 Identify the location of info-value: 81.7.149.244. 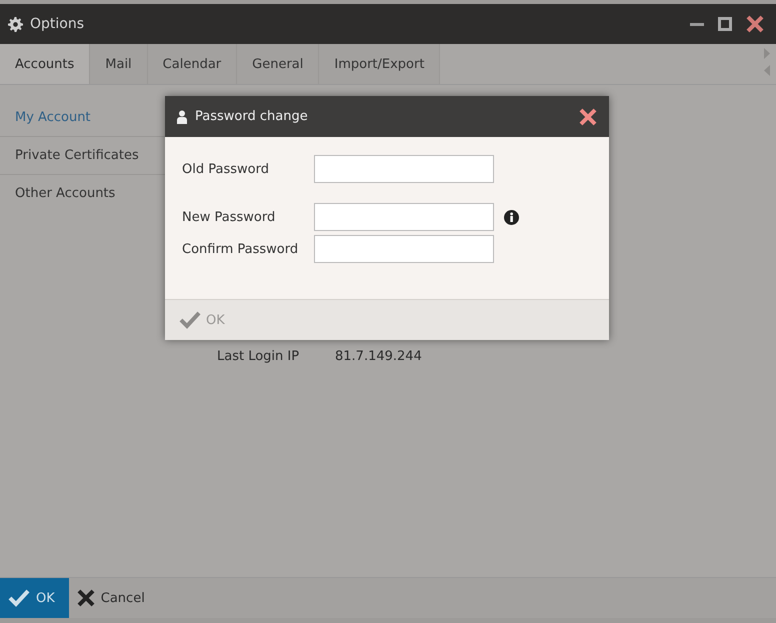
(378, 356).